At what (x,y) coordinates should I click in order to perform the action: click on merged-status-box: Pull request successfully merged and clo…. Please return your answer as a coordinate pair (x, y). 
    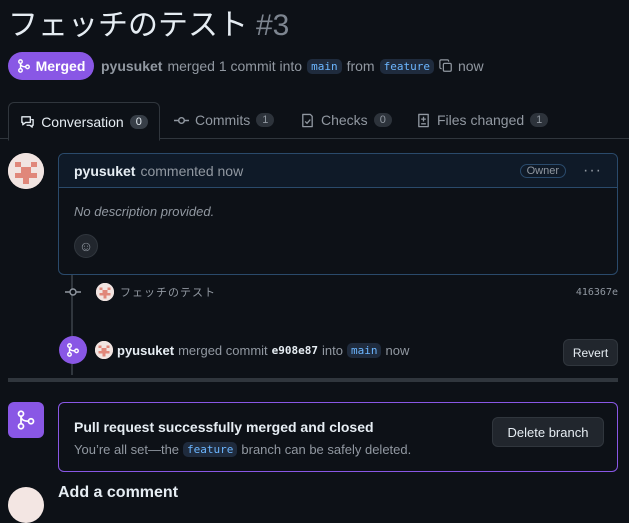
    Looking at the image, I should click on (338, 437).